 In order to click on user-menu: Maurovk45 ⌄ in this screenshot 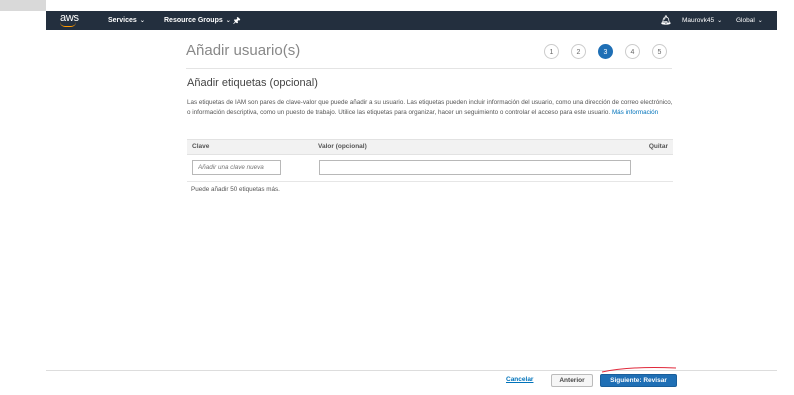, I will do `click(702, 20)`.